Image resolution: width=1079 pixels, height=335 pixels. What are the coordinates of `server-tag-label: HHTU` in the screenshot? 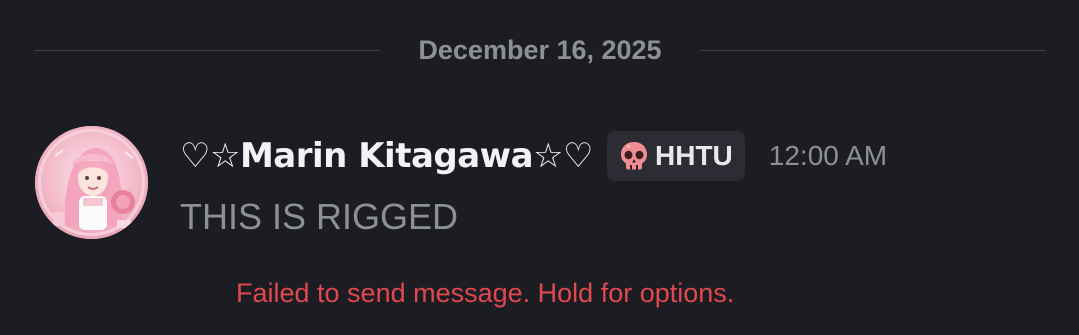 It's located at (694, 155).